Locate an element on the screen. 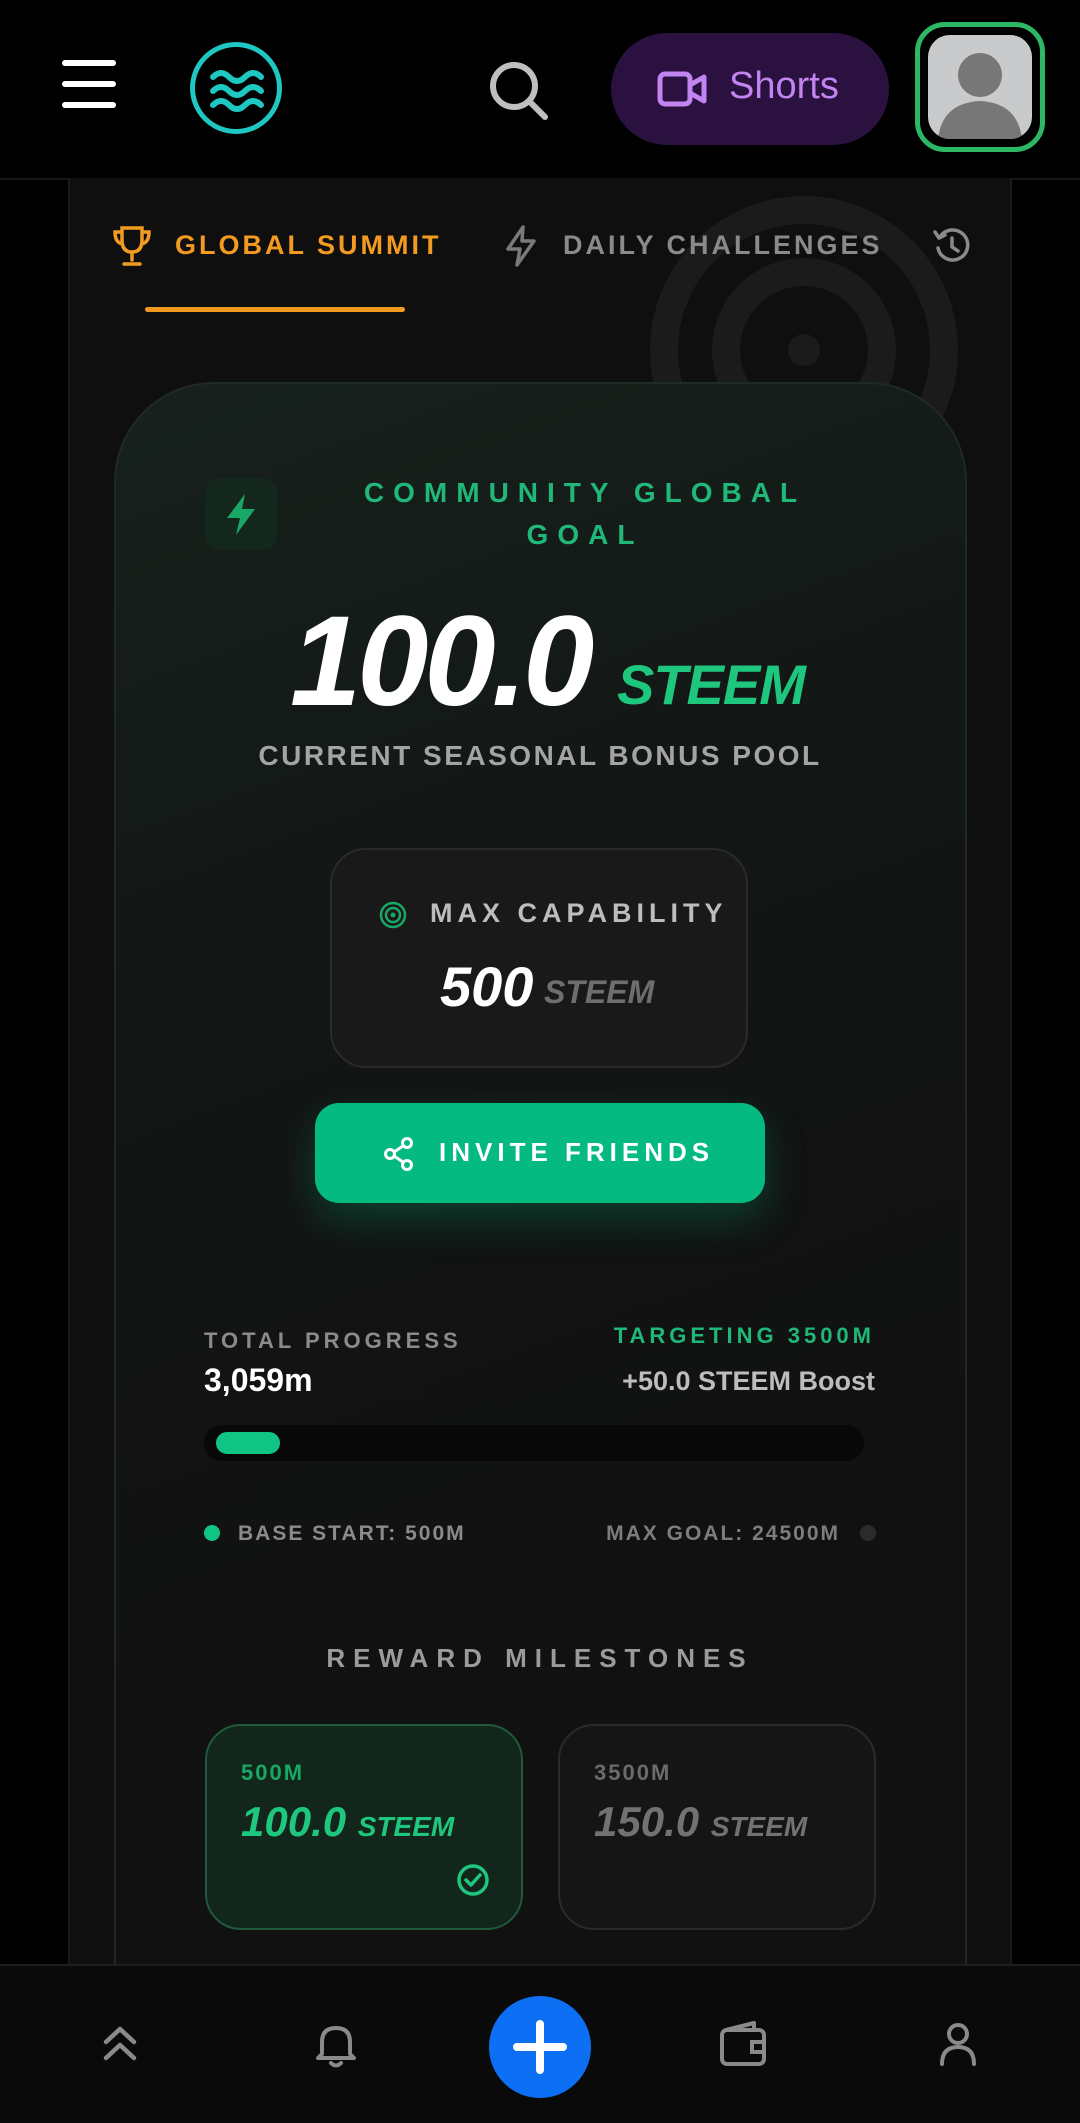 The width and height of the screenshot is (1080, 2123). reward-milestones-title: REWARD MILESTONES is located at coordinates (540, 1658).